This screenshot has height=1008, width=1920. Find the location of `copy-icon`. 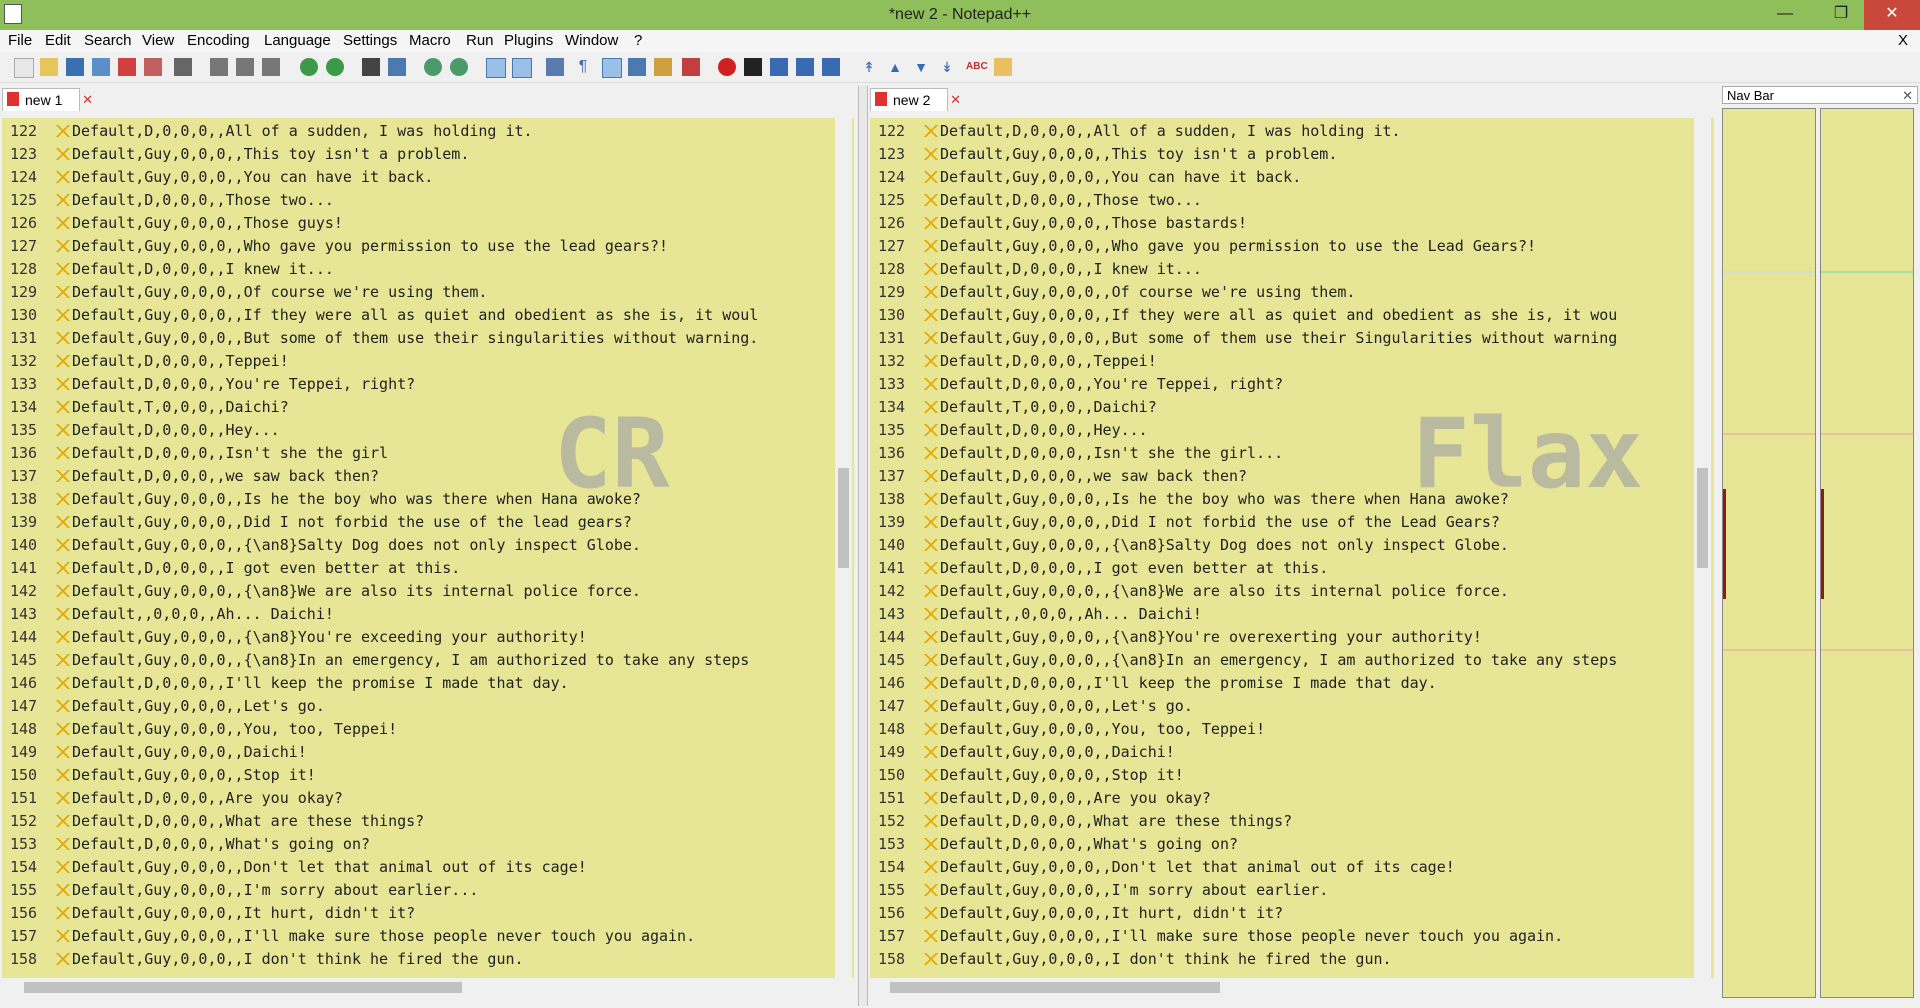

copy-icon is located at coordinates (245, 67).